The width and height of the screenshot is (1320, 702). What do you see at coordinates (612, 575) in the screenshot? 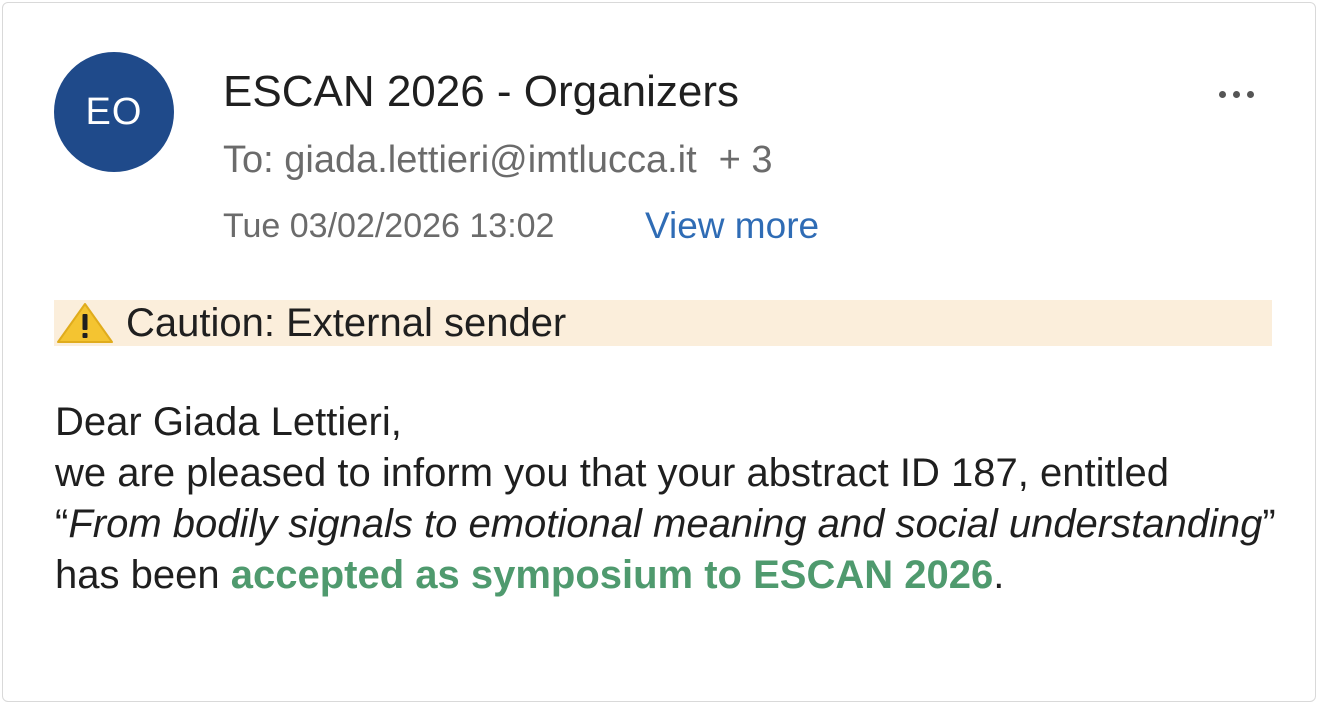
I see `accepted-notice: accepted as symposium to ESCAN 2026` at bounding box center [612, 575].